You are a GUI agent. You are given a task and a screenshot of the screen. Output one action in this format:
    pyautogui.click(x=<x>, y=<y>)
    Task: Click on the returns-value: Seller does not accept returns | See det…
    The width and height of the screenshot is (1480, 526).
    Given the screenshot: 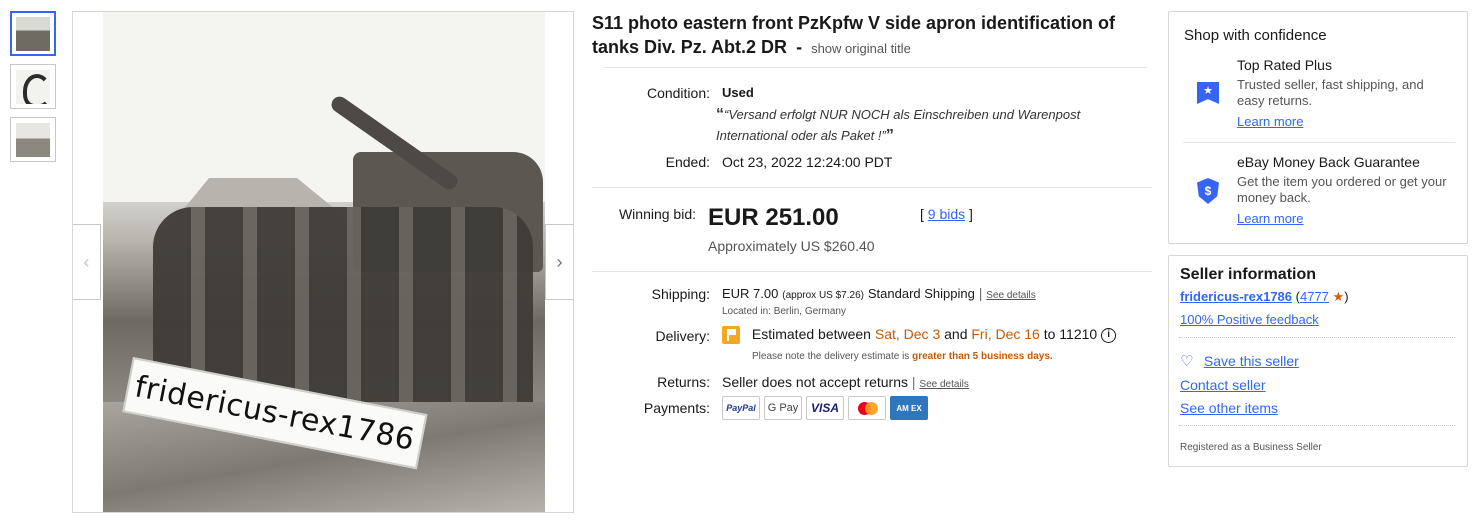 What is the action you would take?
    pyautogui.click(x=845, y=382)
    